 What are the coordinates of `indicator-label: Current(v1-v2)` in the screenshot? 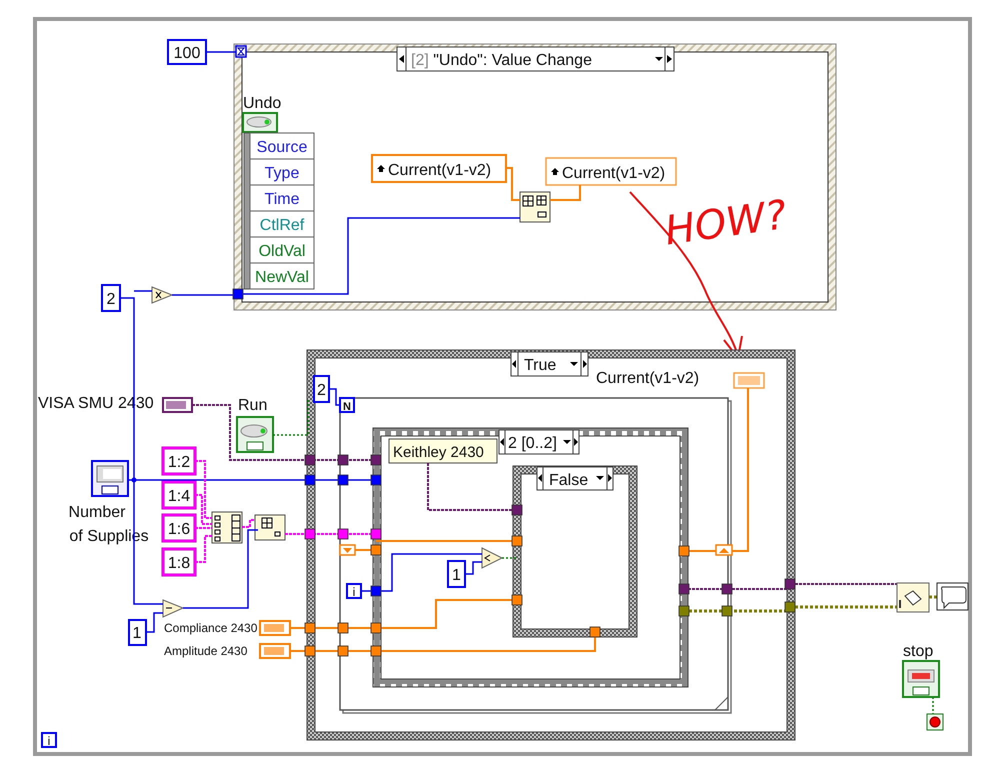 It's located at (648, 378).